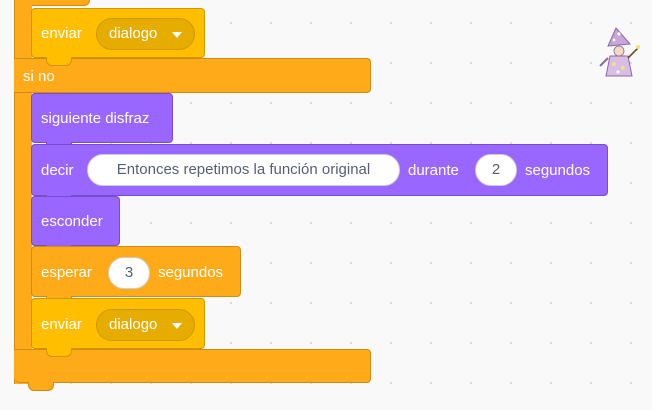 The width and height of the screenshot is (652, 410). I want to click on wait-seconds-input: 3, so click(129, 273).